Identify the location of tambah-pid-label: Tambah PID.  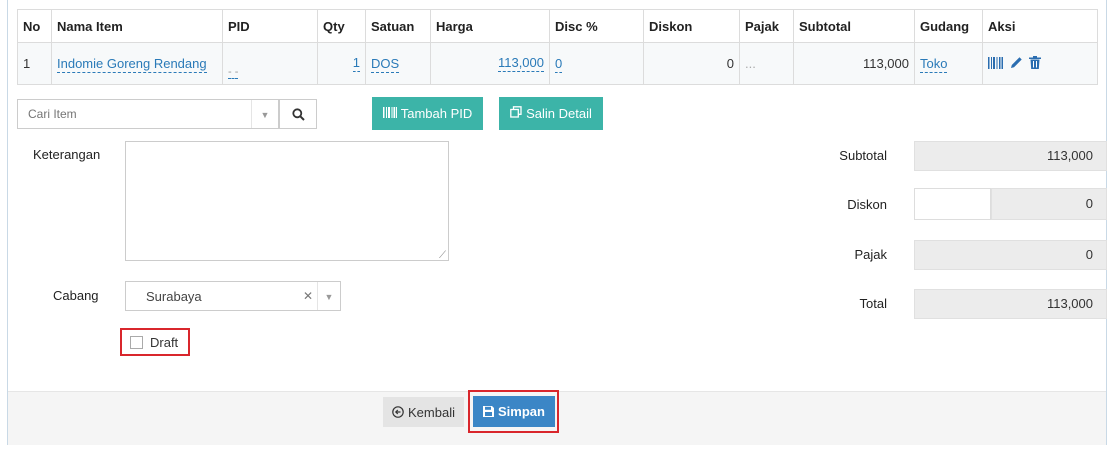
(436, 113).